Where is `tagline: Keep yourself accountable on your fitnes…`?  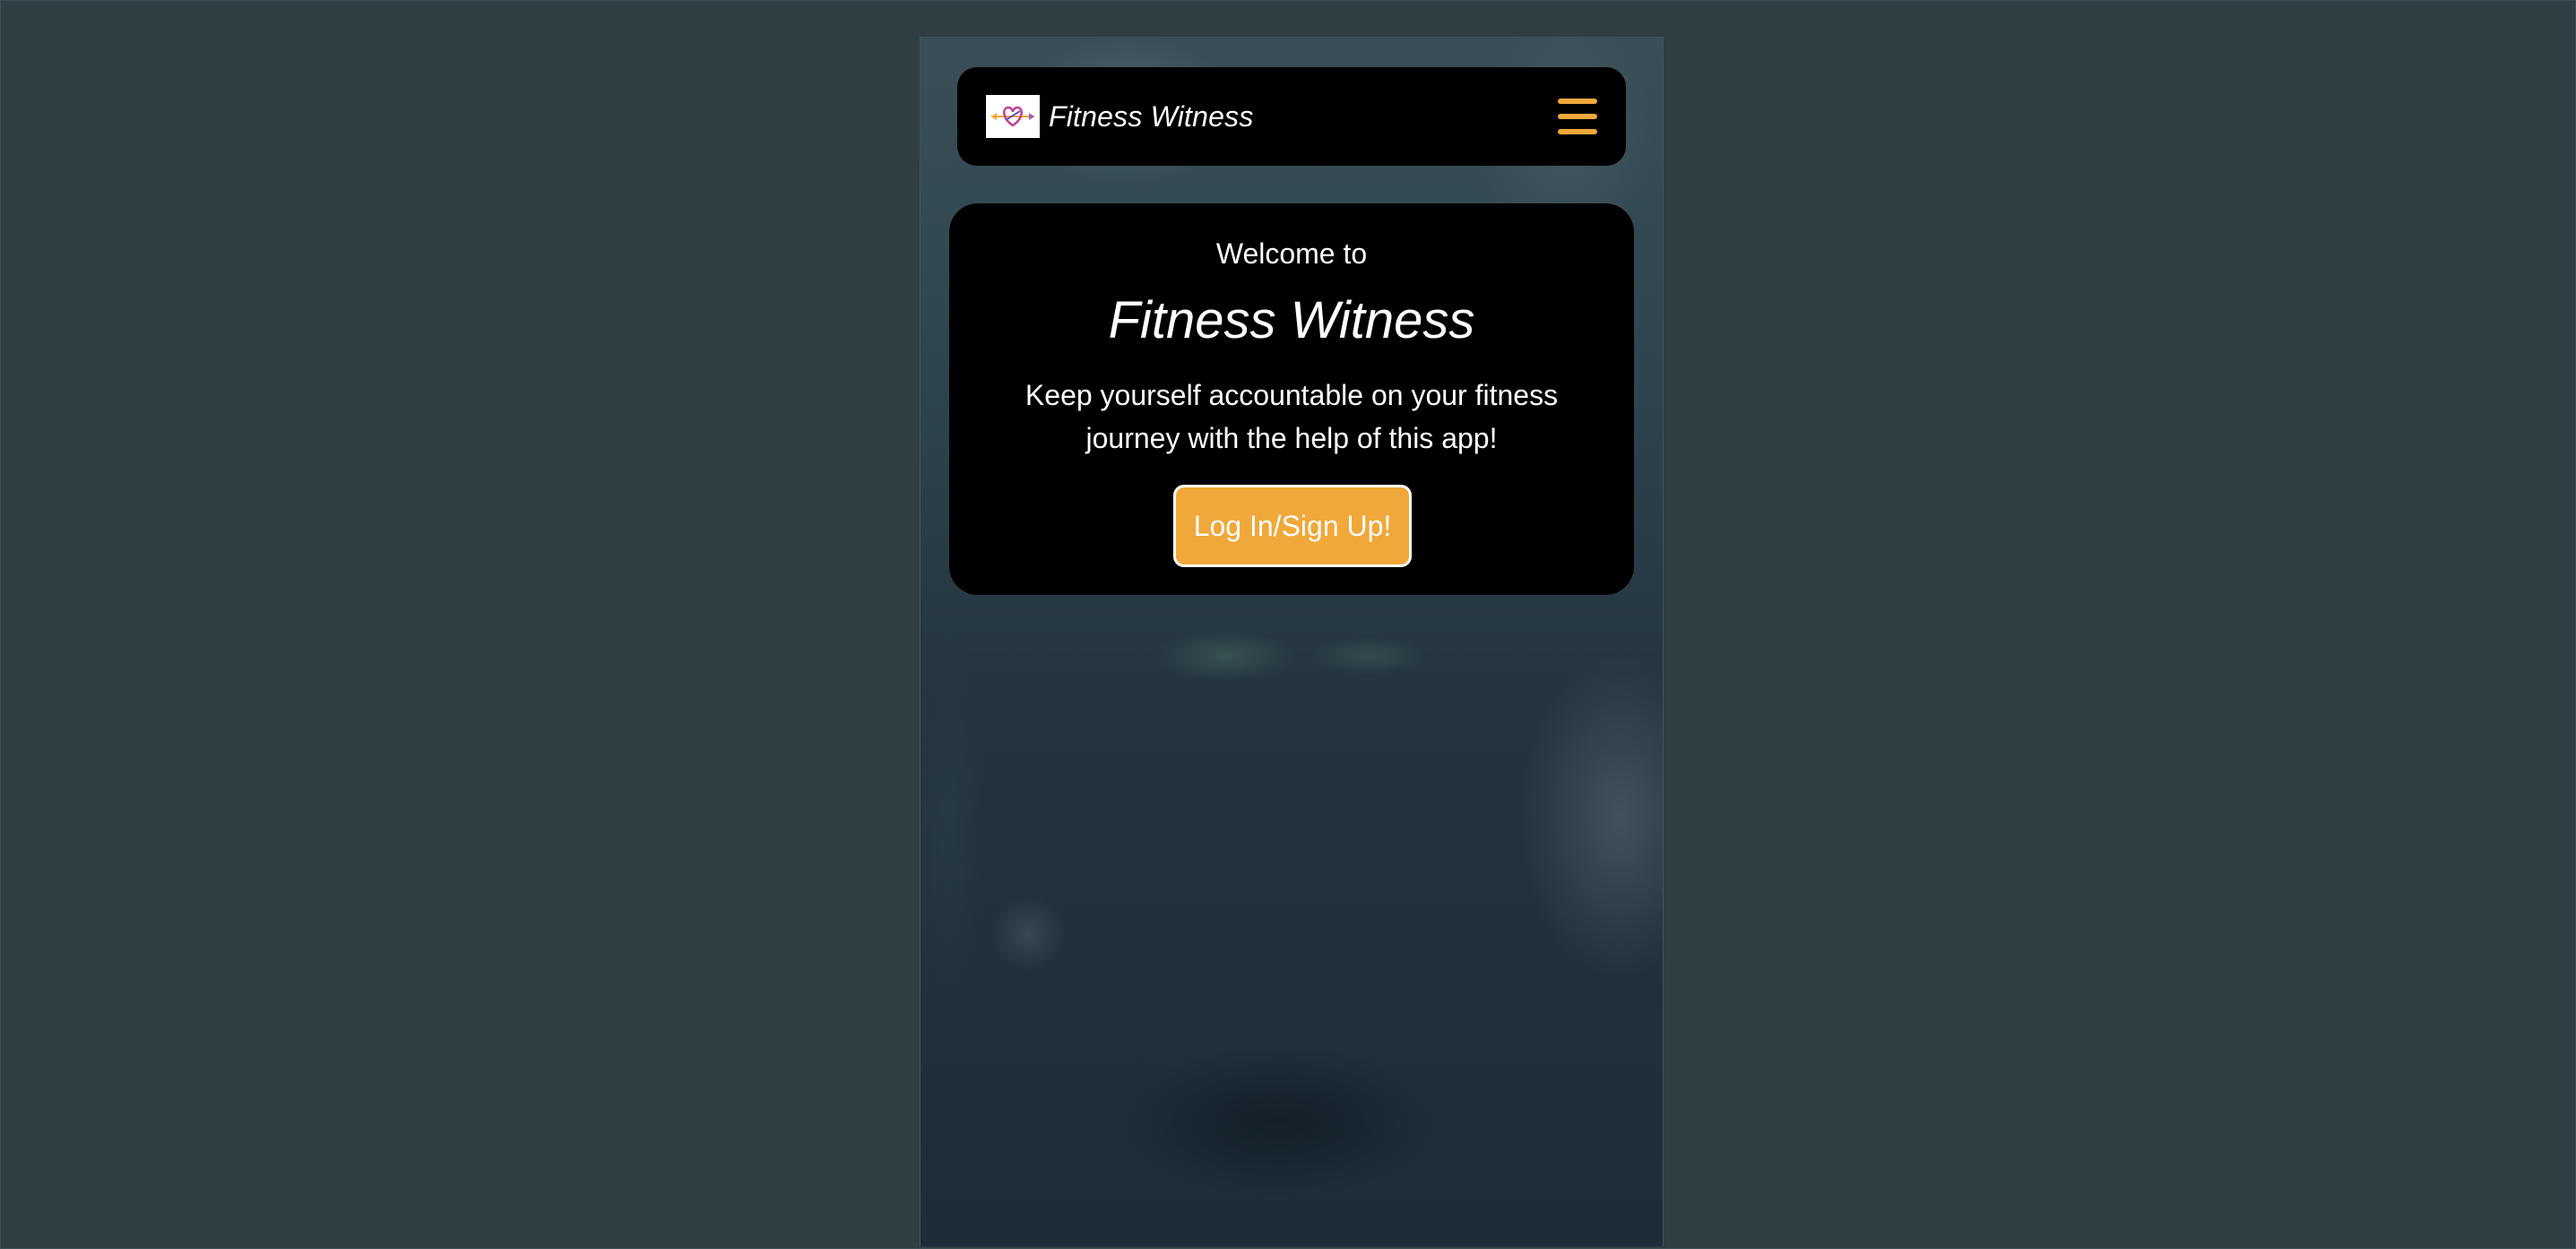 tagline: Keep yourself accountable on your fitnes… is located at coordinates (1291, 416).